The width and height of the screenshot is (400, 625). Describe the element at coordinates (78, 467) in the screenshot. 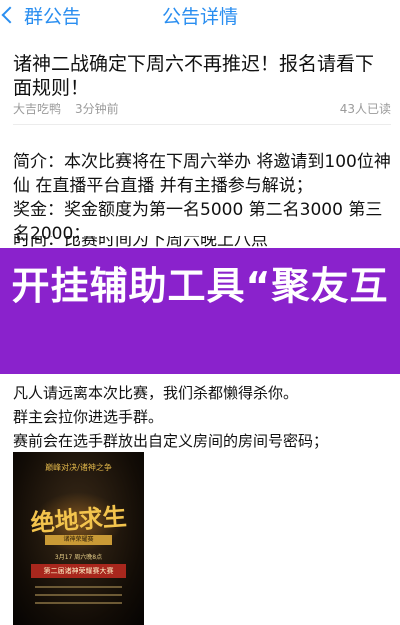

I see `poster-top-text: 巅峰对决/诸神之争` at that location.